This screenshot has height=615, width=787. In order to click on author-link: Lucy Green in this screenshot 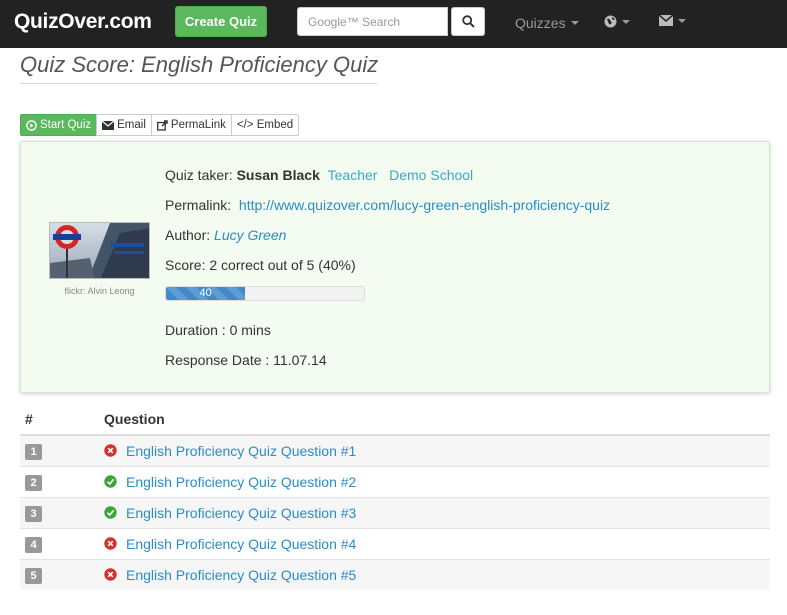, I will do `click(250, 235)`.